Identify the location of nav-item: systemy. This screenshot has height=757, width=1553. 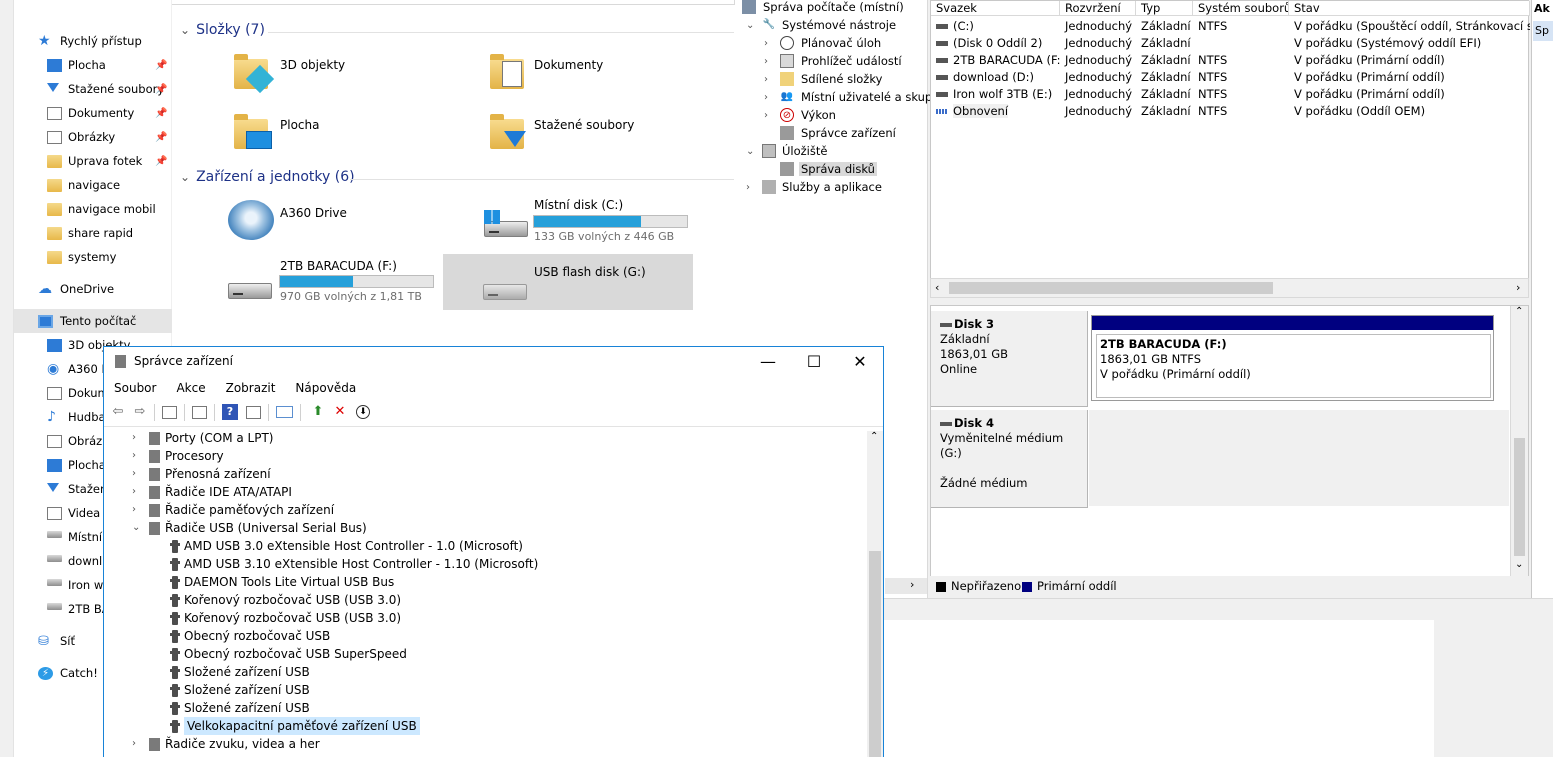
(93, 257).